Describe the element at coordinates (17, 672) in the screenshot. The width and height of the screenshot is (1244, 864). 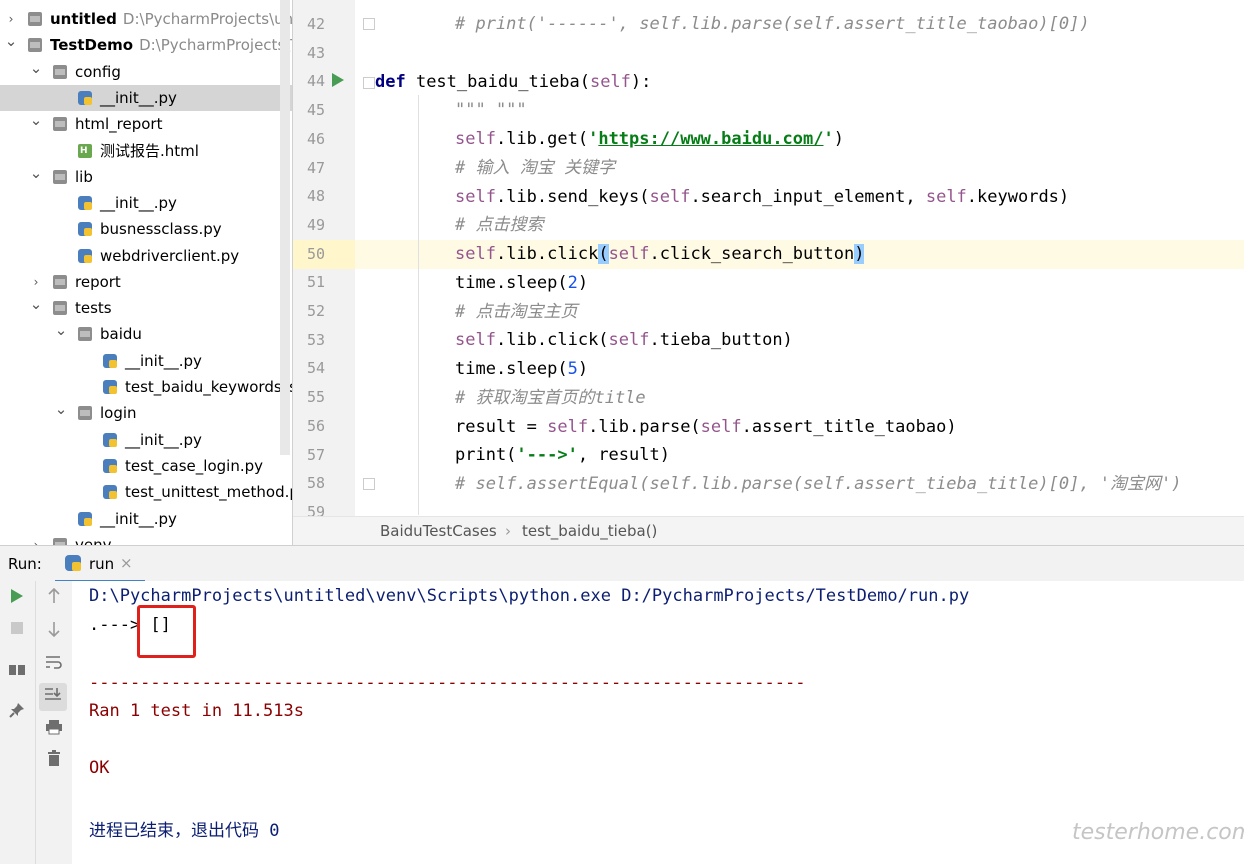
I see `layout-icon` at that location.